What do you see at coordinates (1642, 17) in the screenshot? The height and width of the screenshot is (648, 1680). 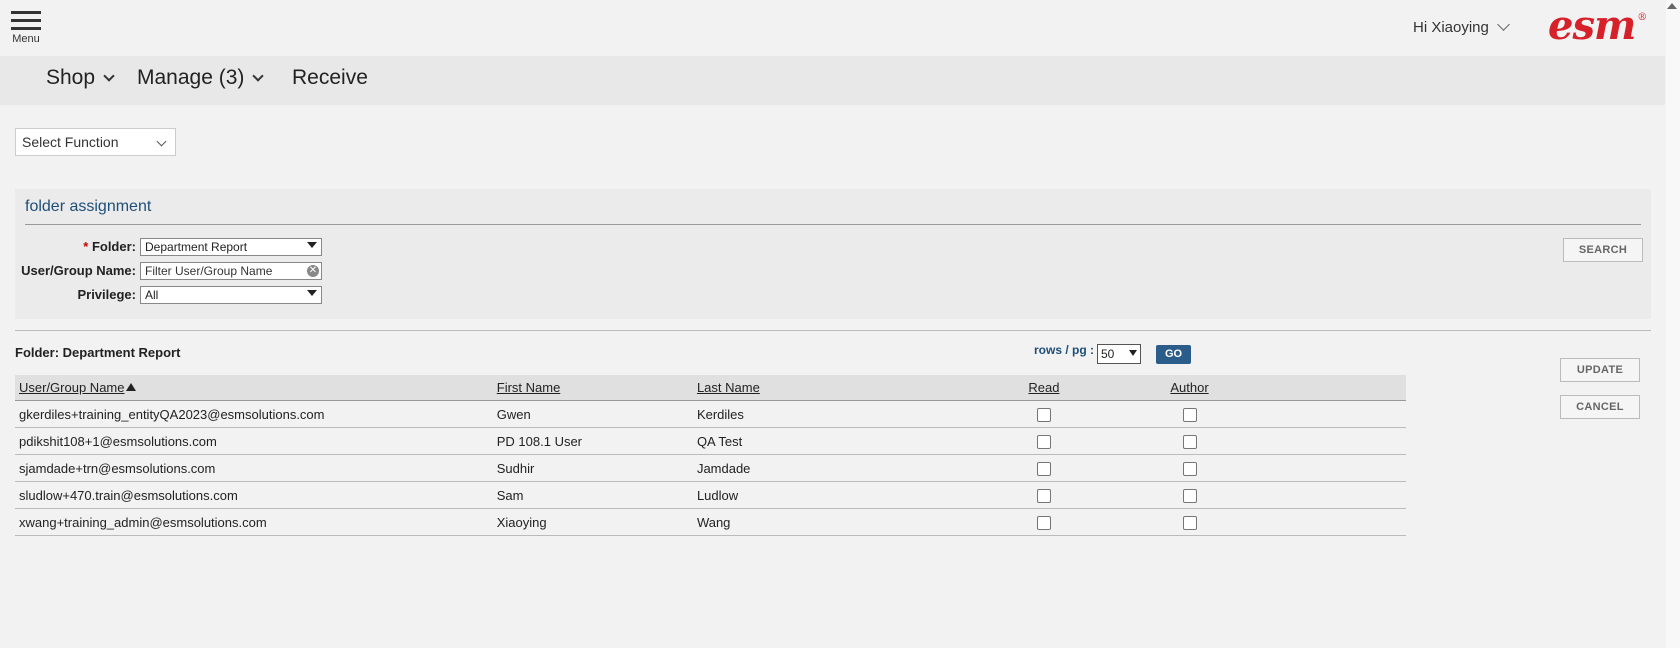 I see `registered-mark: ®` at bounding box center [1642, 17].